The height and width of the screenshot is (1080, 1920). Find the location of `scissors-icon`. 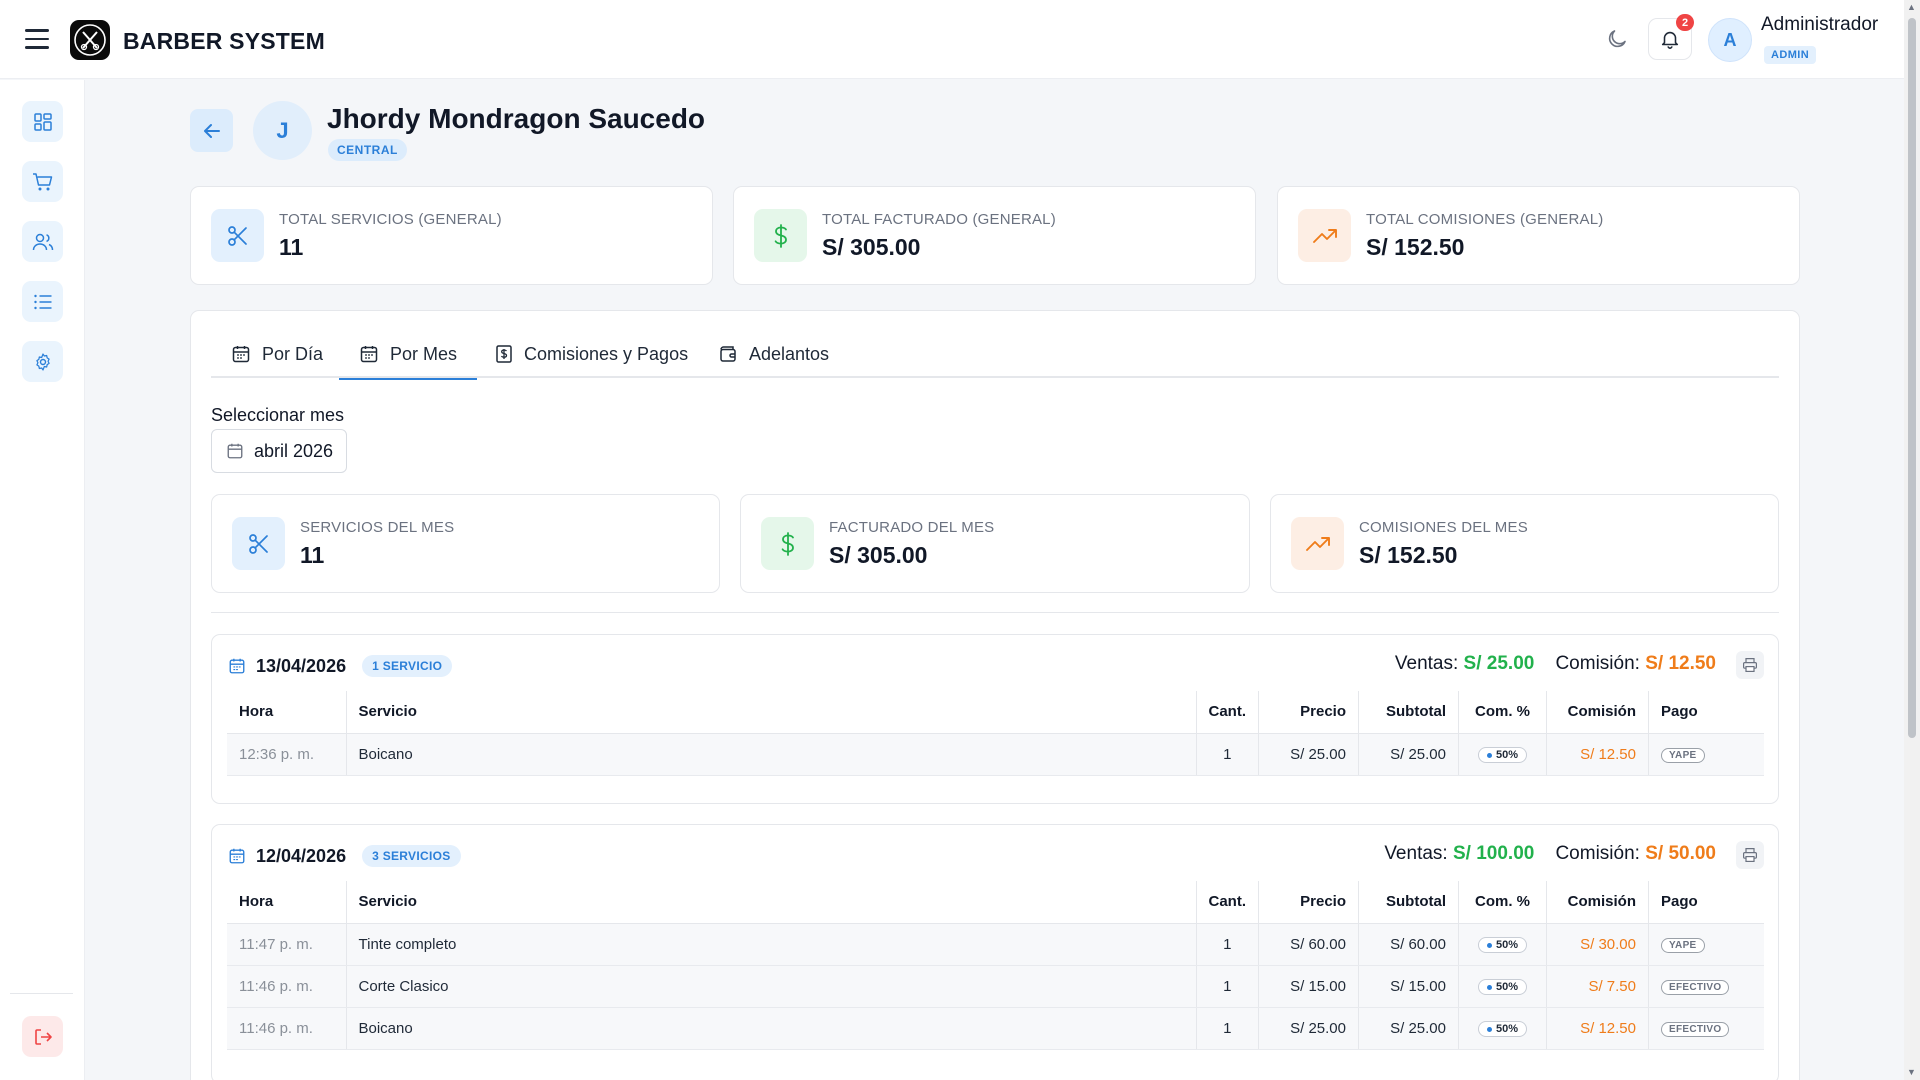

scissors-icon is located at coordinates (237, 235).